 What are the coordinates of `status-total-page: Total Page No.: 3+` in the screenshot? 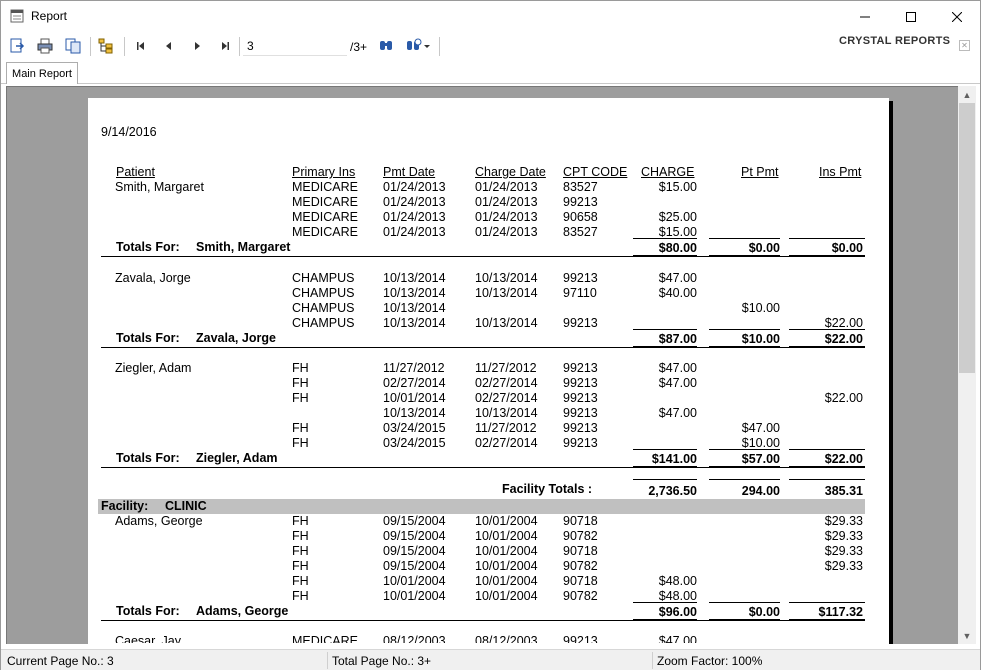 It's located at (382, 661).